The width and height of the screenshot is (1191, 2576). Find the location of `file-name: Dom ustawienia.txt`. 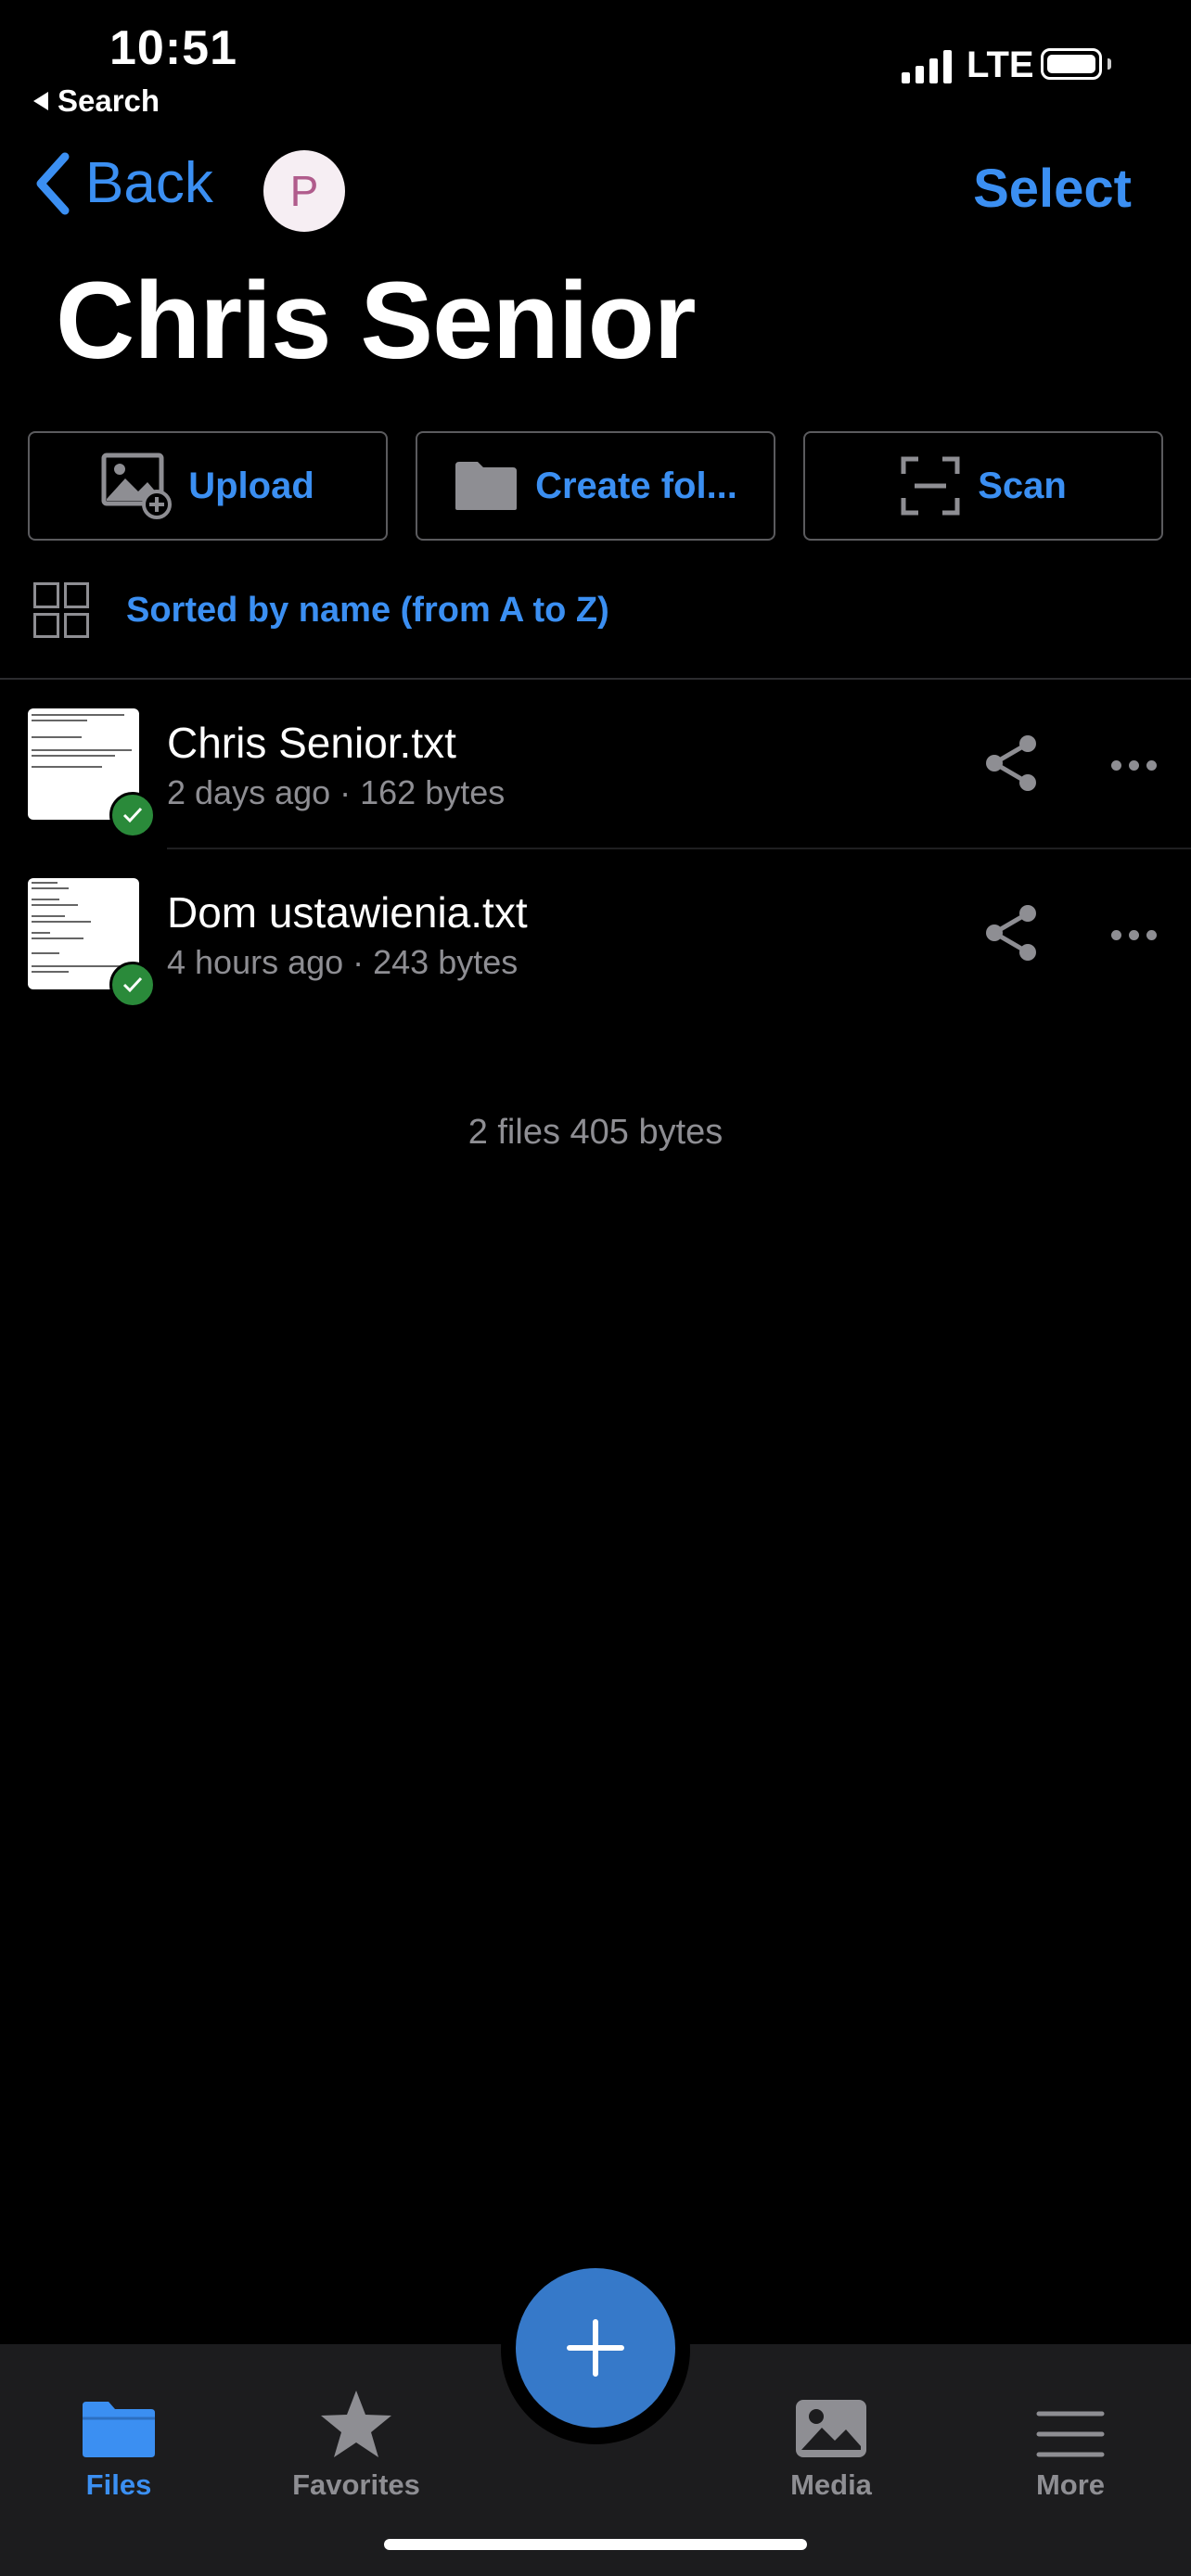

file-name: Dom ustawienia.txt is located at coordinates (347, 913).